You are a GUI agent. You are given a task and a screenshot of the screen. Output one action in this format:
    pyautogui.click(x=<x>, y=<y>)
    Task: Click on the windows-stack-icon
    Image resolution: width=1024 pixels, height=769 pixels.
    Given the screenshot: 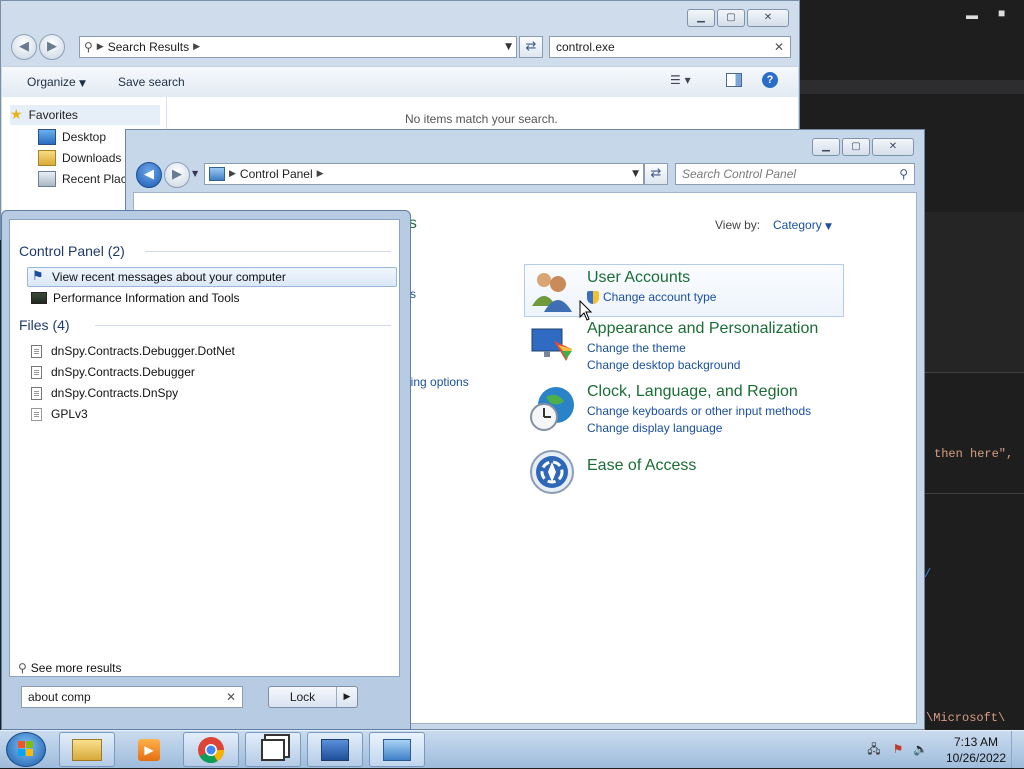 What is the action you would take?
    pyautogui.click(x=273, y=749)
    